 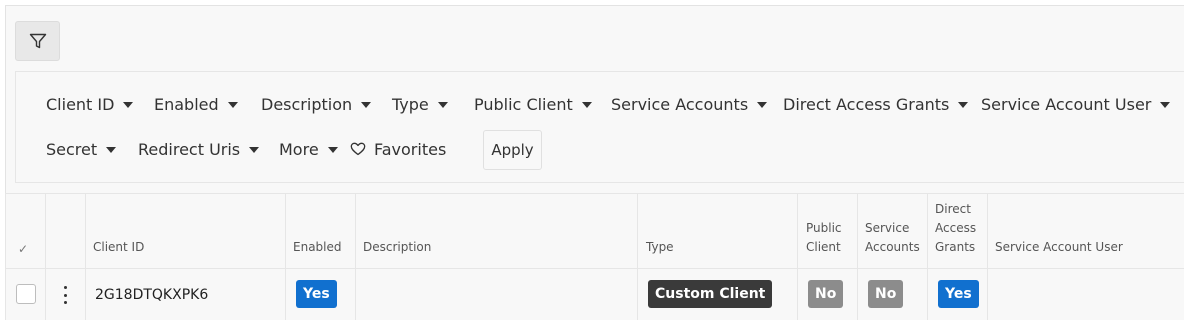 What do you see at coordinates (523, 104) in the screenshot?
I see `filter-label: Public Client` at bounding box center [523, 104].